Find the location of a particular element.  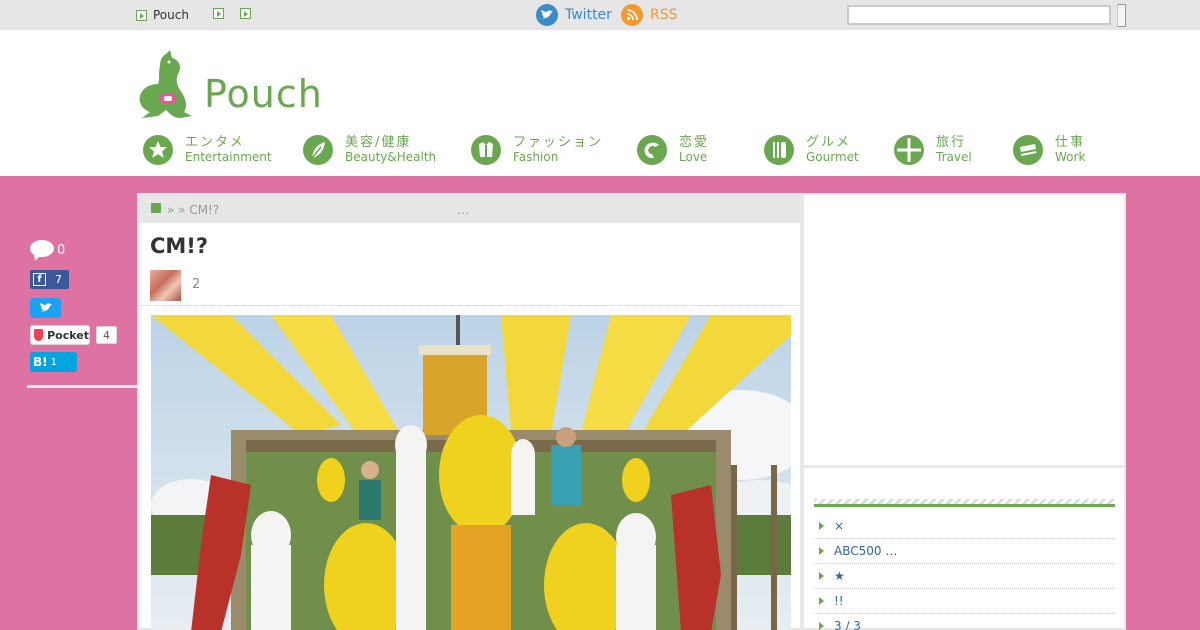

sidebar-ranking: × ABC500 … ★ !! 3 / 3 is located at coordinates (964, 548).